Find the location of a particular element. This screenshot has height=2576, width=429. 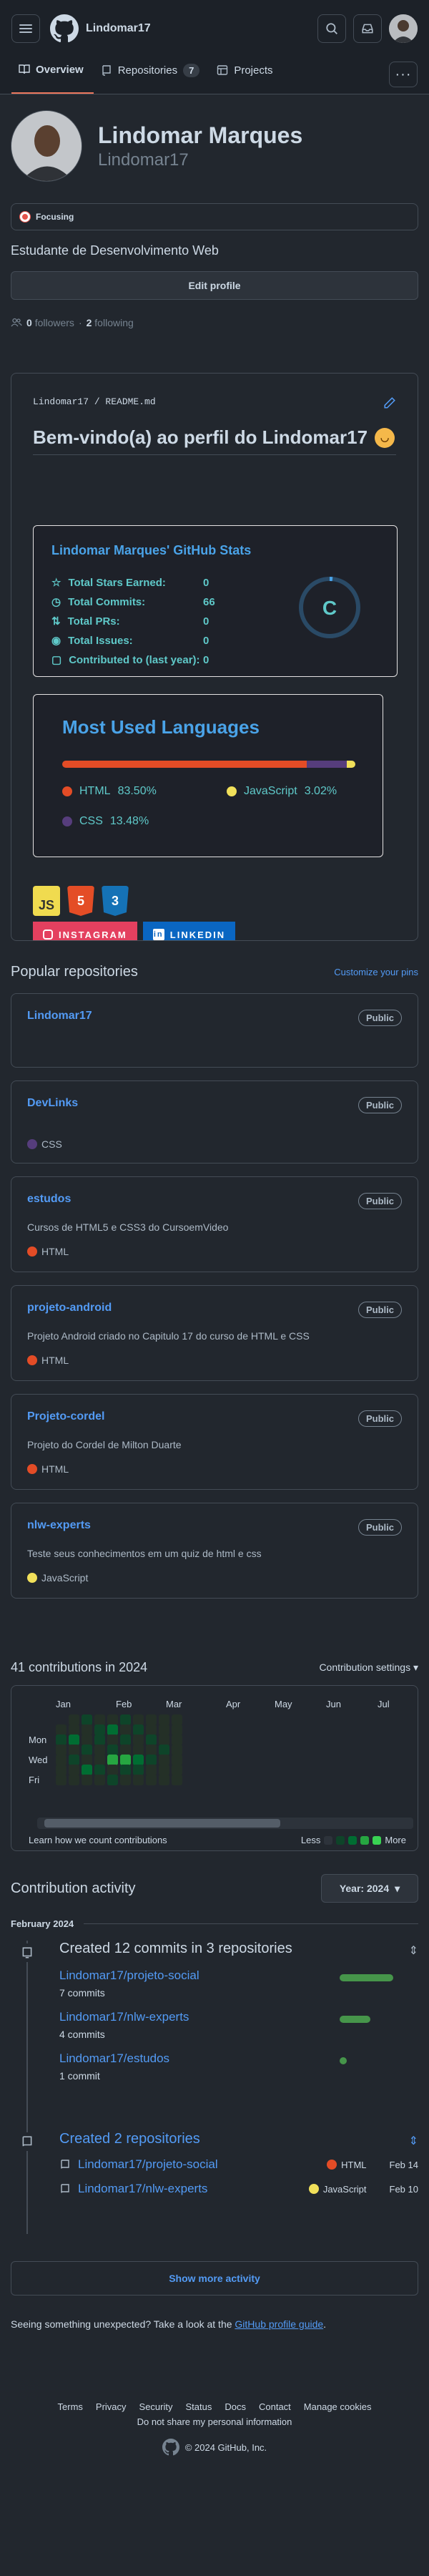

header-username: Lindomar17 is located at coordinates (118, 28).